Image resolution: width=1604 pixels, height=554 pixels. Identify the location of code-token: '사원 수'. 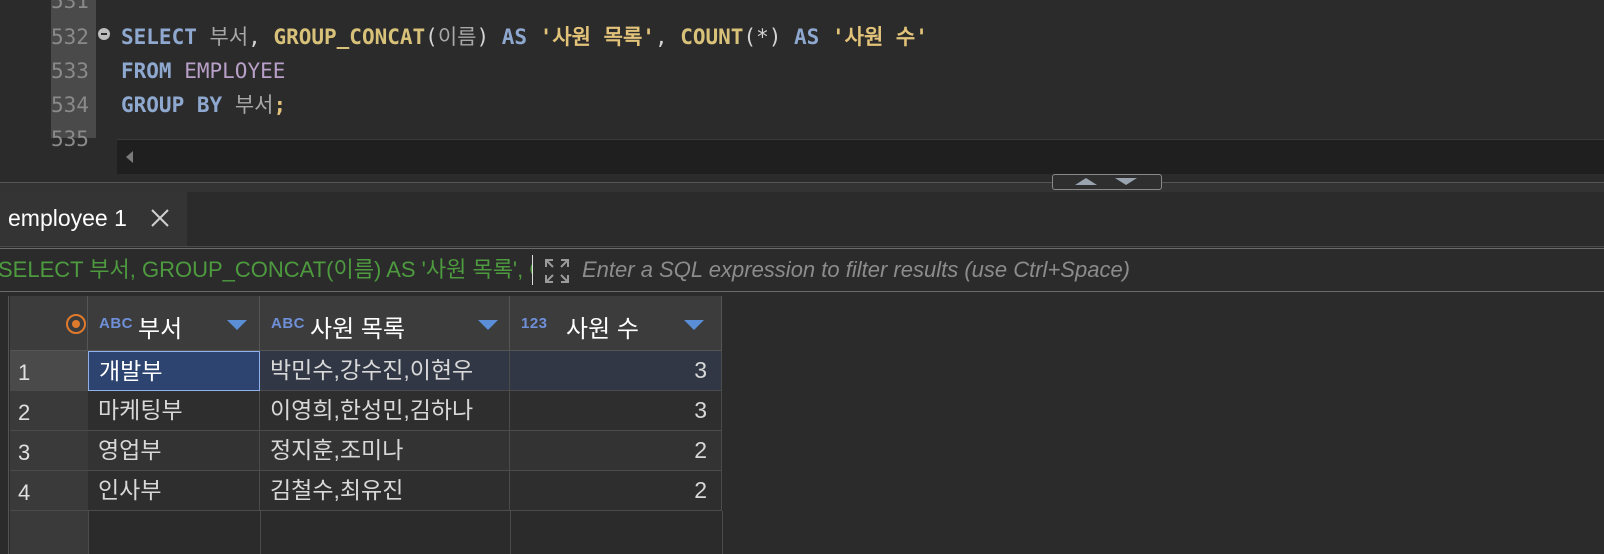
(879, 37).